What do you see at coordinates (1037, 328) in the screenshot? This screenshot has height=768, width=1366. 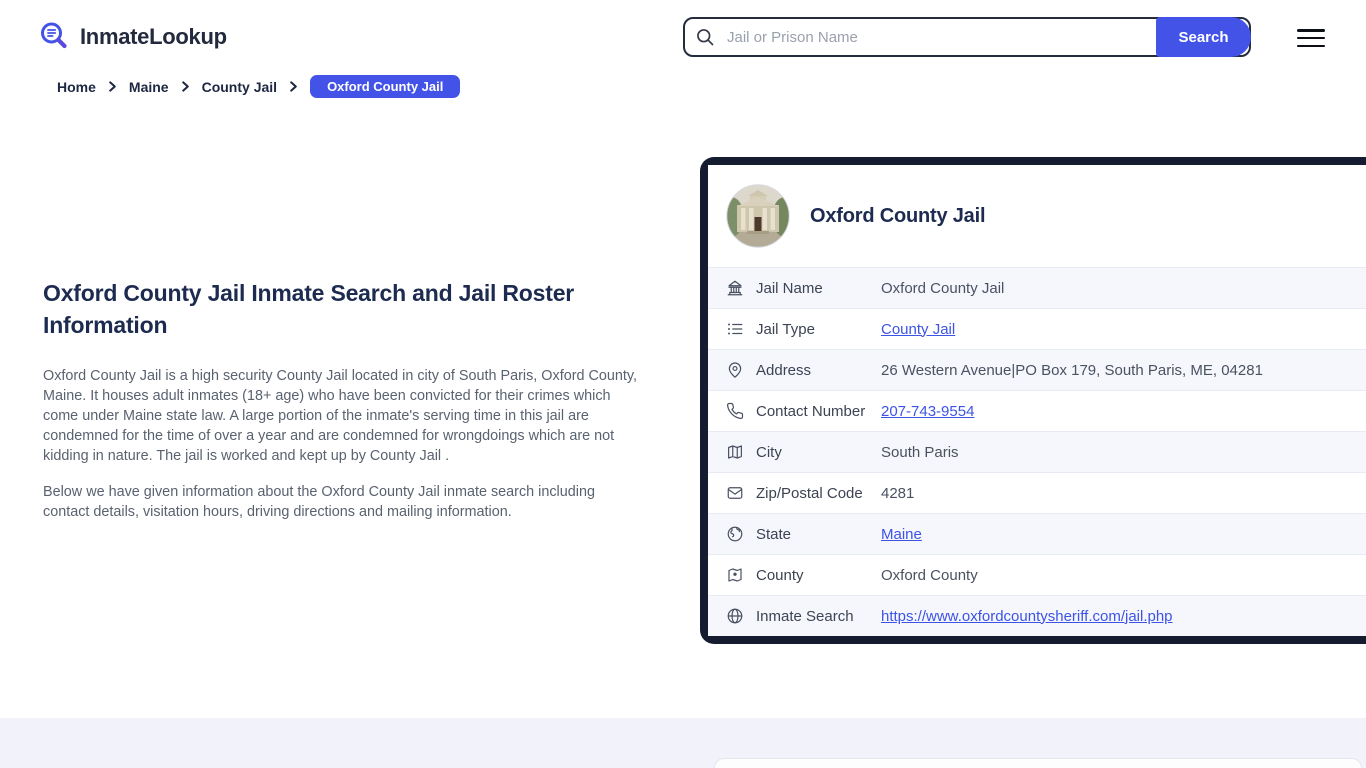 I see `table-row-jail-type: Jail Type County Jail` at bounding box center [1037, 328].